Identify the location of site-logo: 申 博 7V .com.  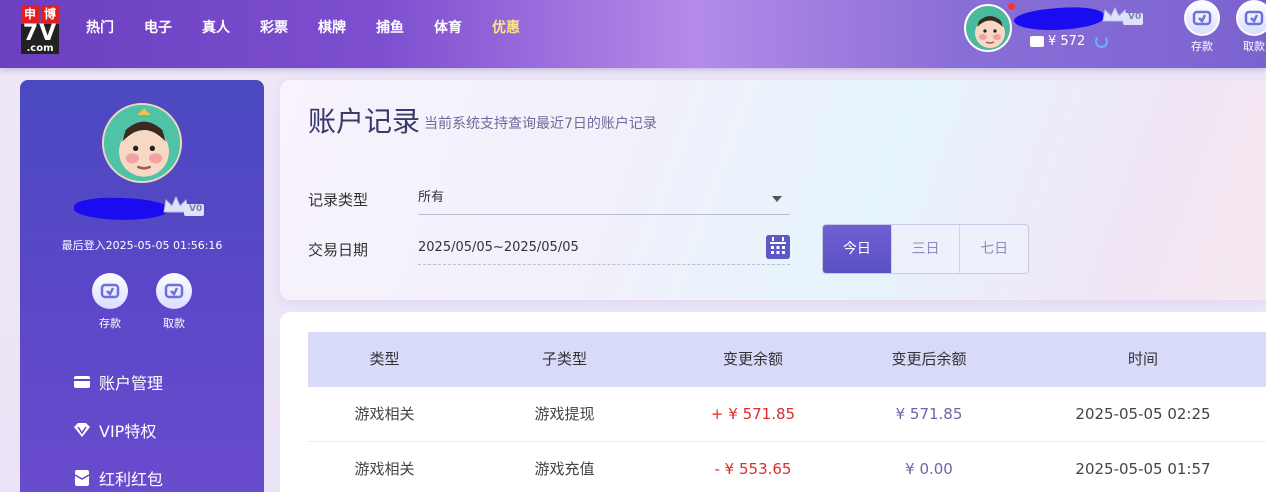
(41, 29).